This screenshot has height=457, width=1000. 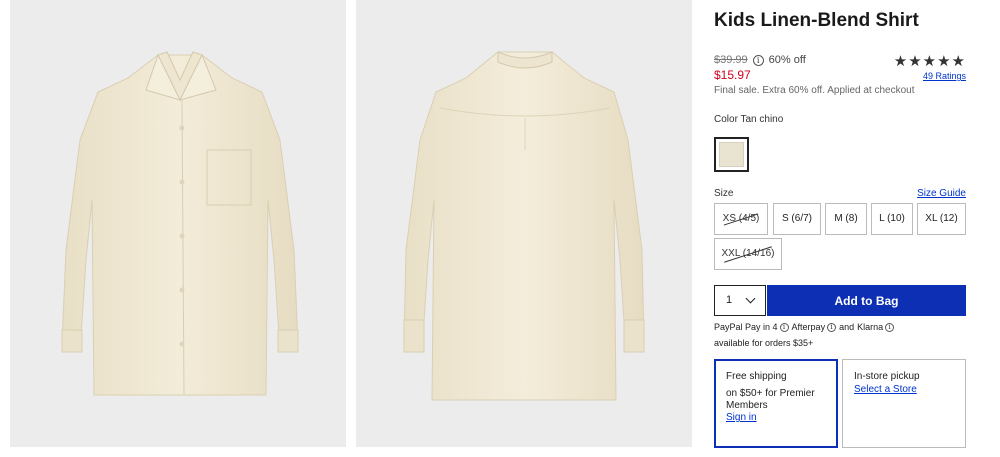 I want to click on select-store-link: Select a Store, so click(x=904, y=389).